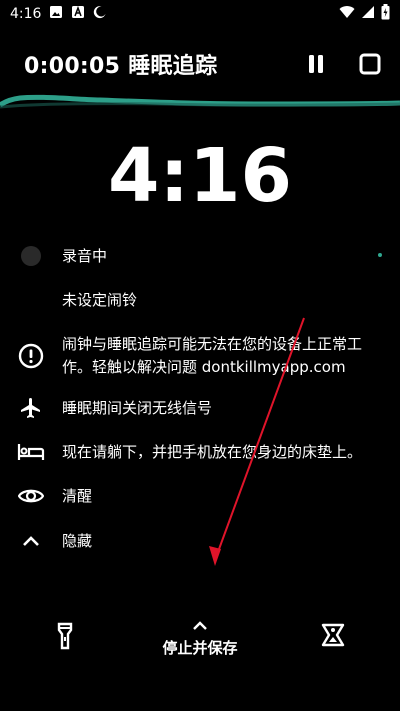 The image size is (400, 711). I want to click on lullaby-icon, so click(333, 635).